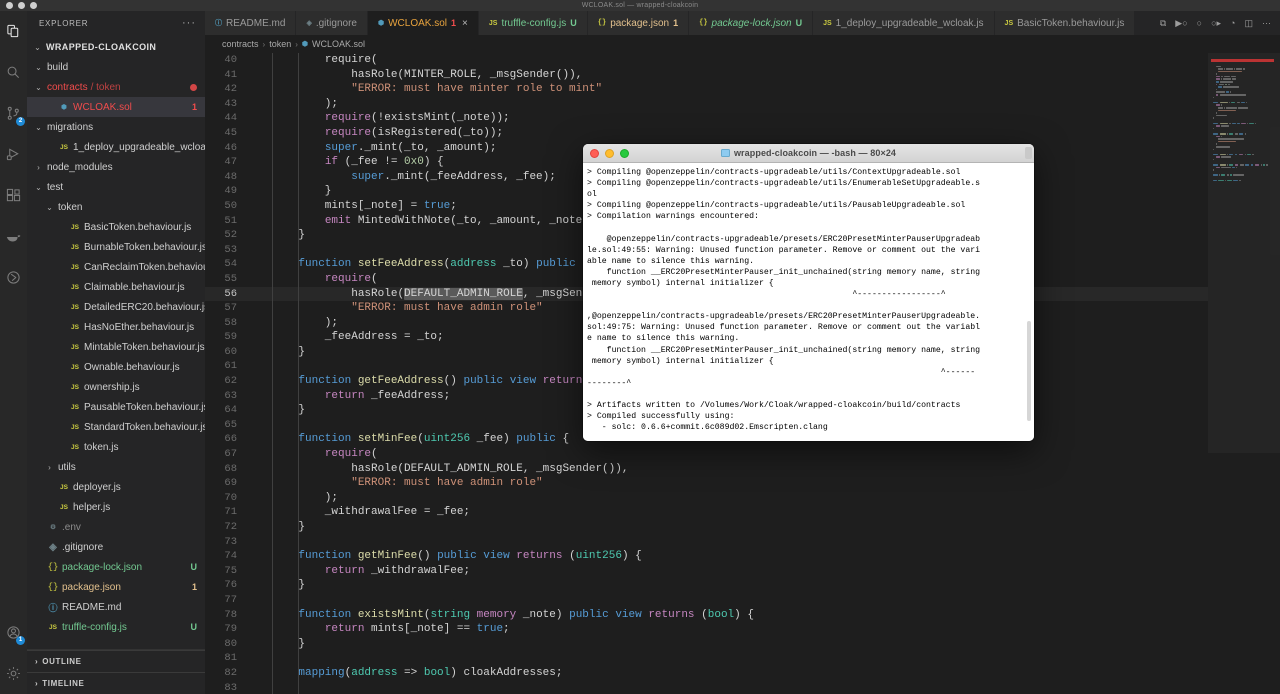 This screenshot has height=694, width=1280. I want to click on tree-item: ⓘ README.md, so click(116, 607).